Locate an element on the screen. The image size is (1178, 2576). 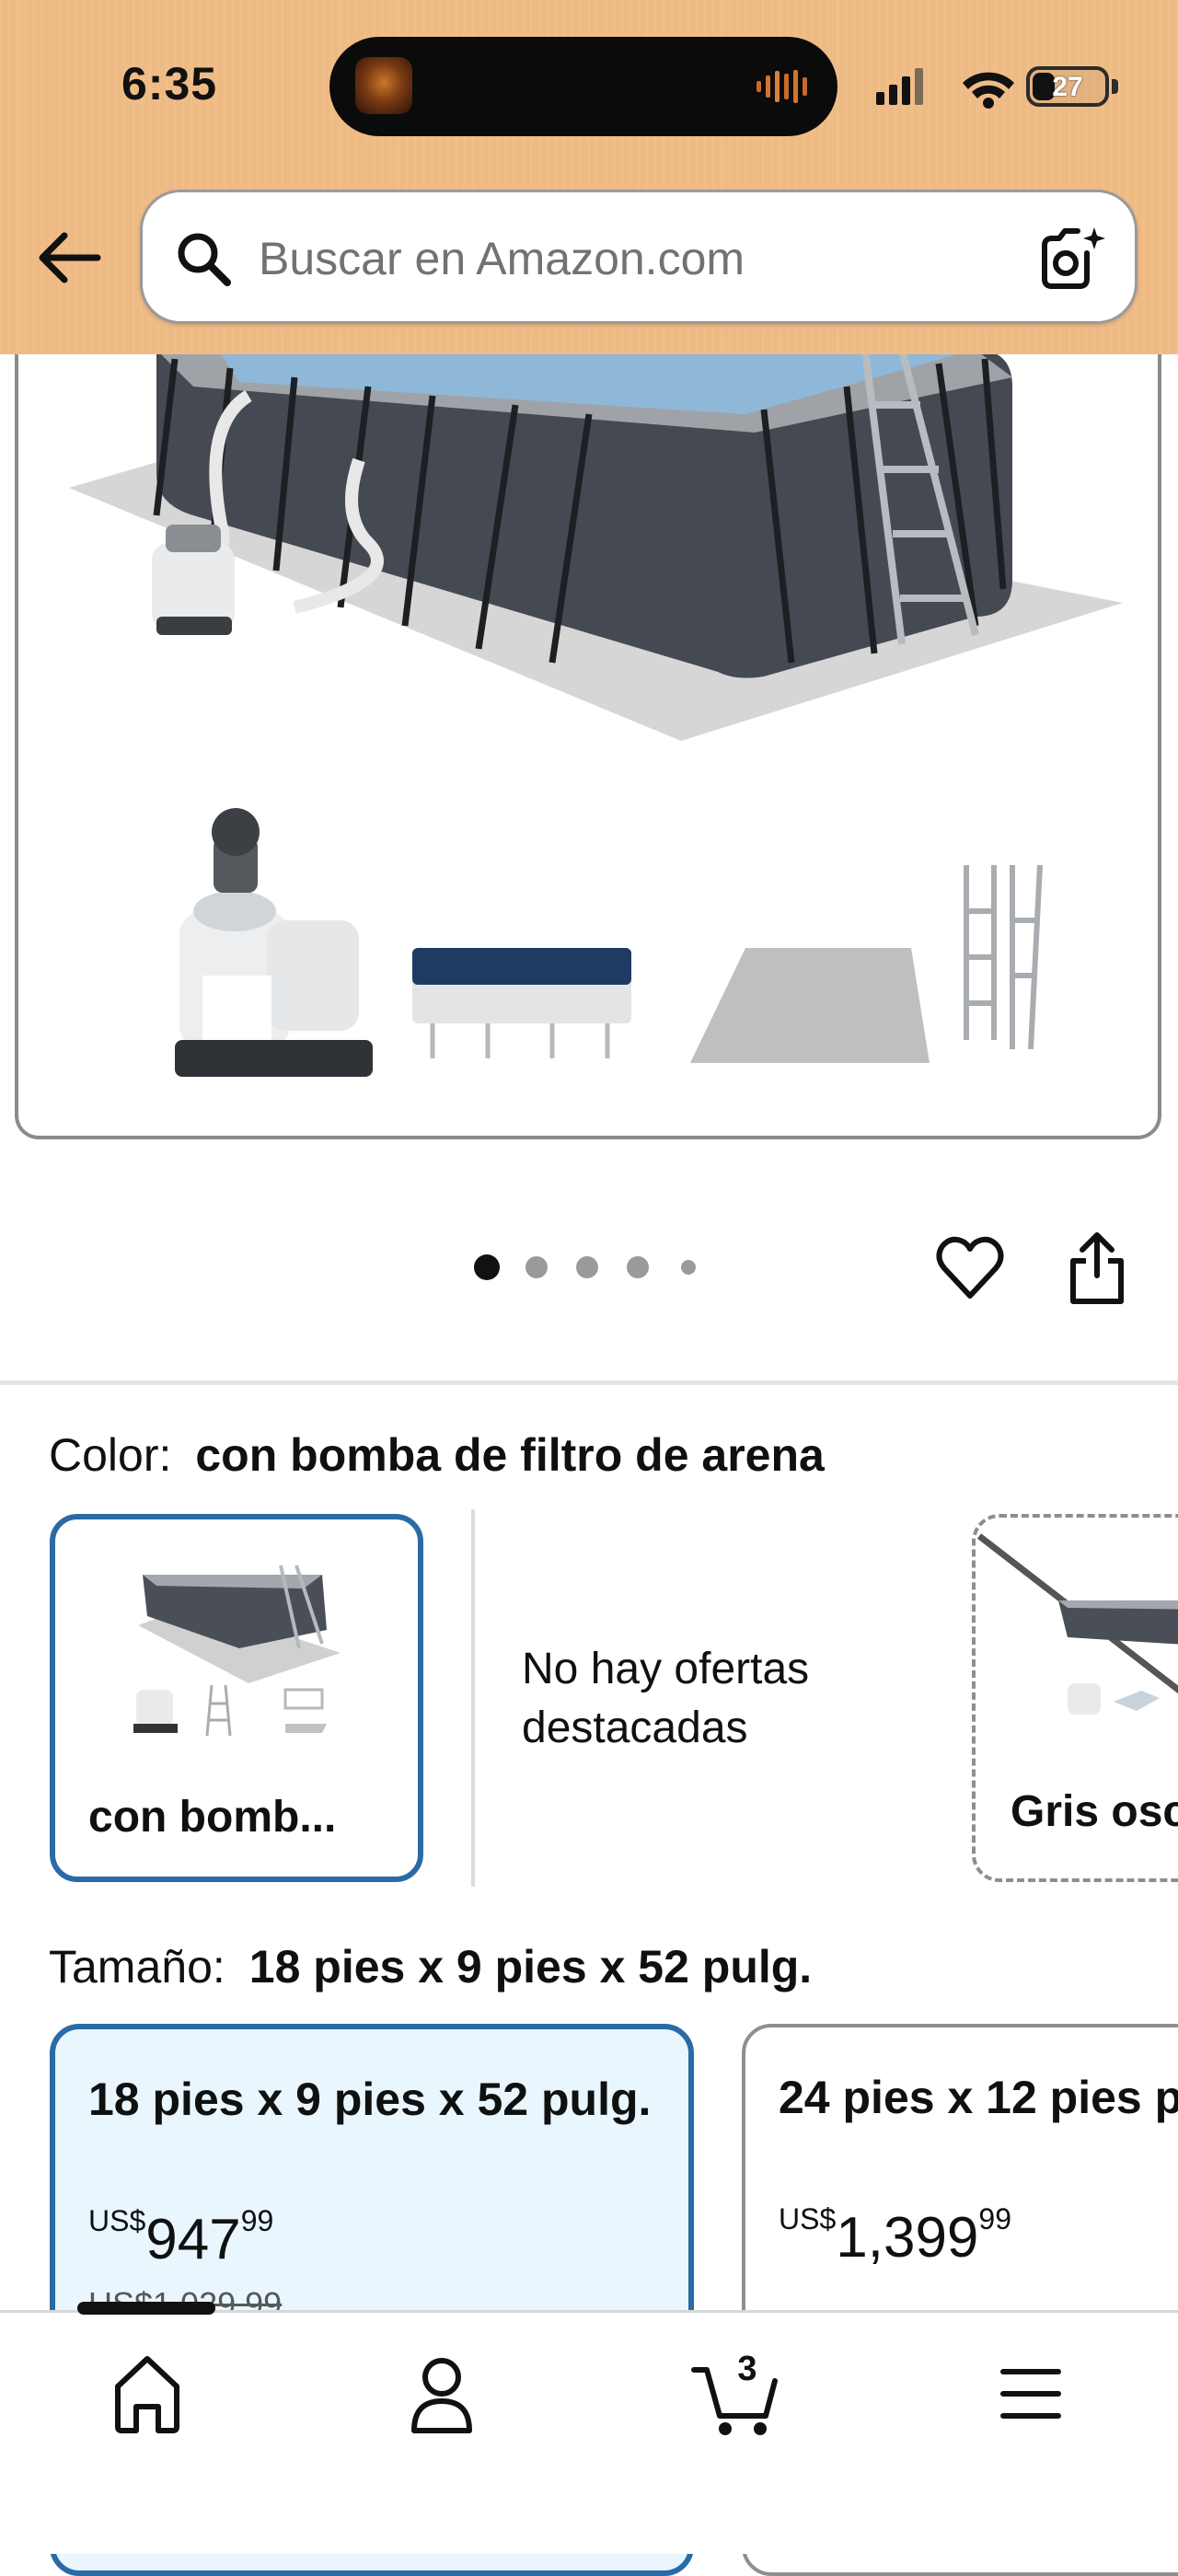
color-option-dark-gray: Gris osc is located at coordinates (1075, 1698).